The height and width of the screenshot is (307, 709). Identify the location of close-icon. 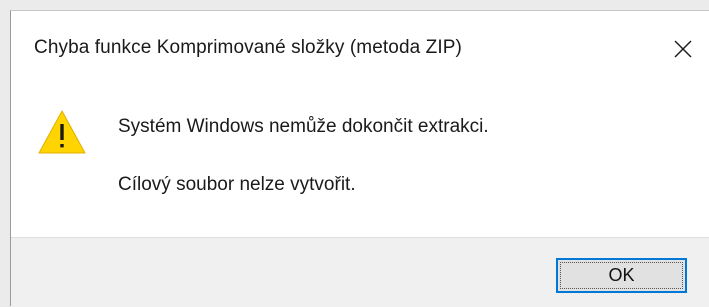
(683, 49).